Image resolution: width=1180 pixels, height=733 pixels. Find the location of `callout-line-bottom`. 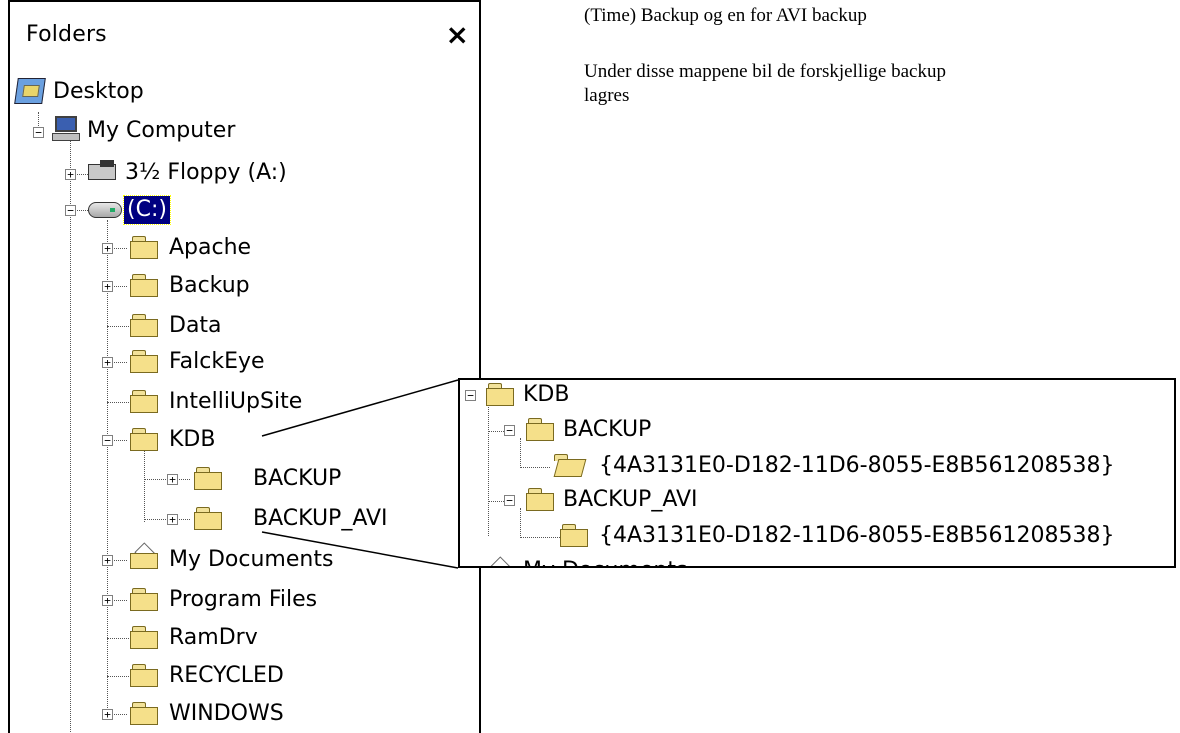

callout-line-bottom is located at coordinates (360, 550).